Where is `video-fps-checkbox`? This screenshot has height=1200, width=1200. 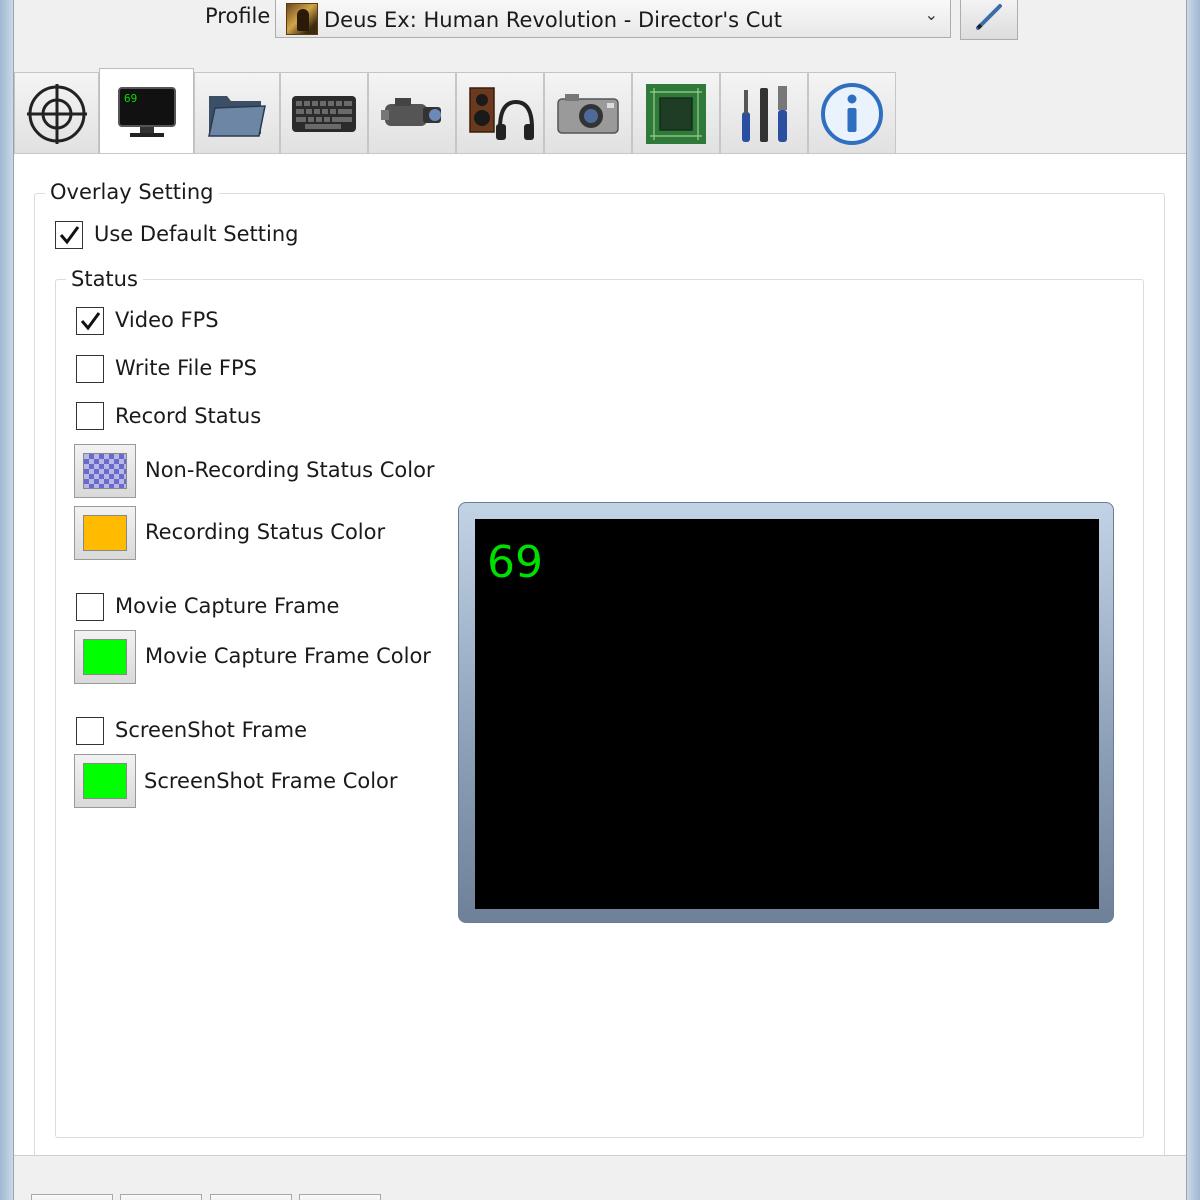
video-fps-checkbox is located at coordinates (90, 321).